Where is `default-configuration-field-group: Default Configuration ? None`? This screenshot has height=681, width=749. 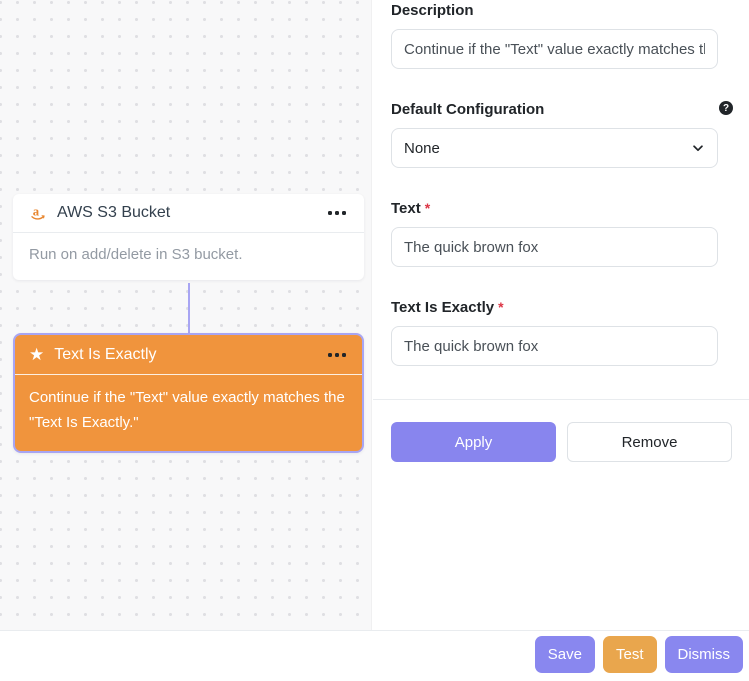
default-configuration-field-group: Default Configuration ? None is located at coordinates (562, 134).